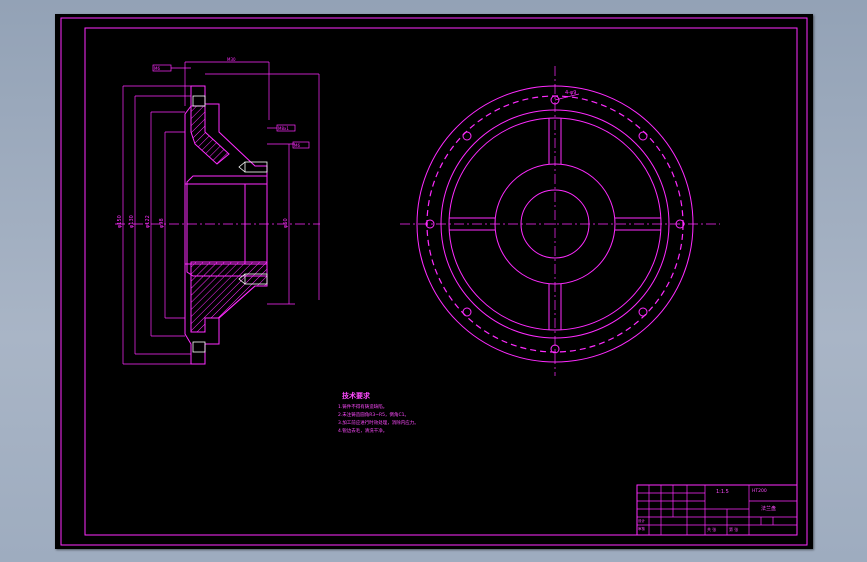  Describe the element at coordinates (283, 128) in the screenshot. I see `tag-text-2: M8x1` at that location.